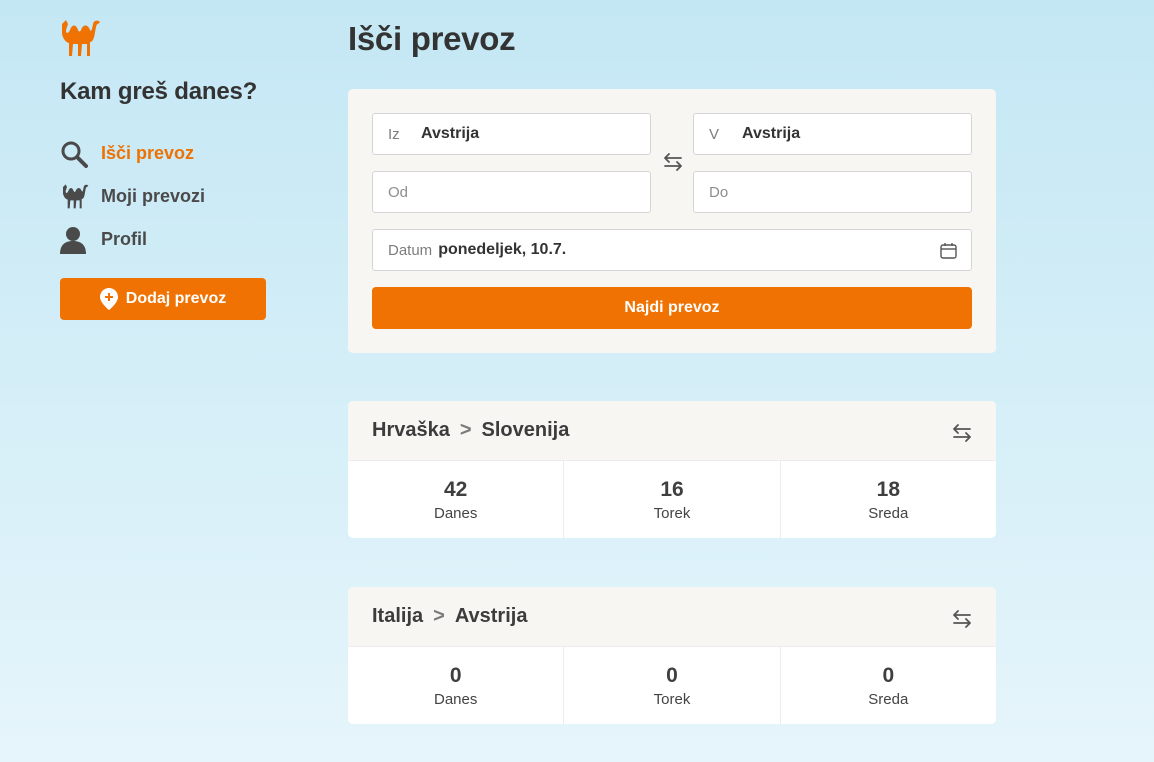  What do you see at coordinates (410, 250) in the screenshot?
I see `date-label: Datum` at bounding box center [410, 250].